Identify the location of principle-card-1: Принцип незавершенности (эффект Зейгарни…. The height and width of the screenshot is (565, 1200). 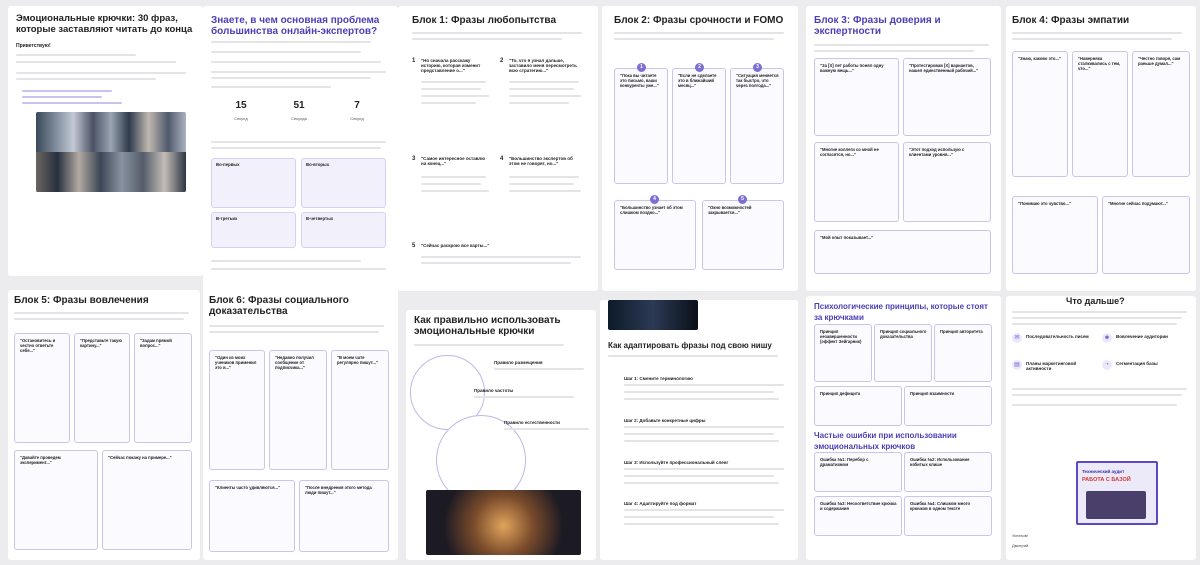
(843, 353).